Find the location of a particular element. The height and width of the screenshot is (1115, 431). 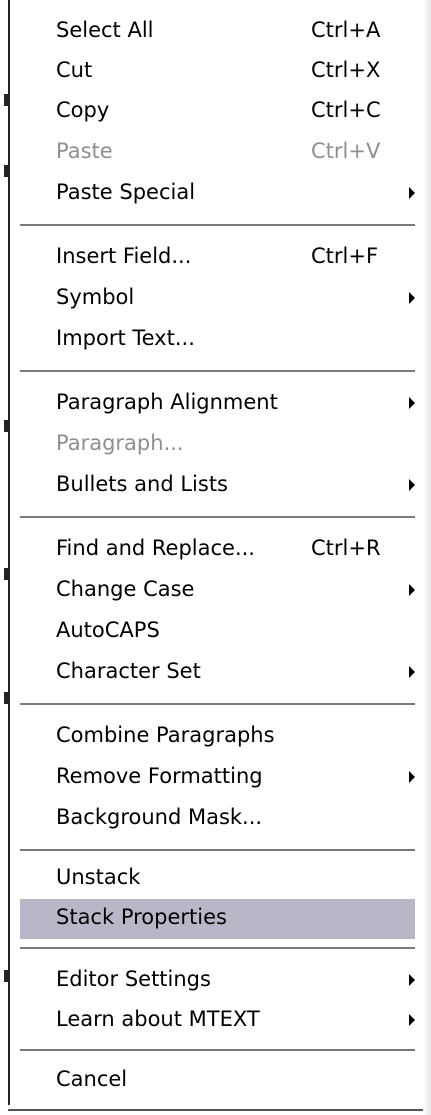

menu-item-label: Learn about MTEXT is located at coordinates (158, 1019).